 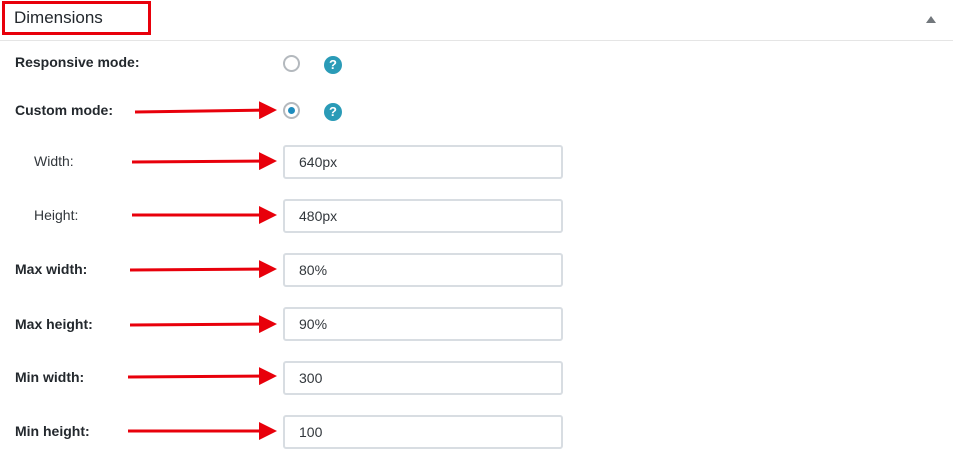 What do you see at coordinates (291, 63) in the screenshot?
I see `responsive-mode-radio` at bounding box center [291, 63].